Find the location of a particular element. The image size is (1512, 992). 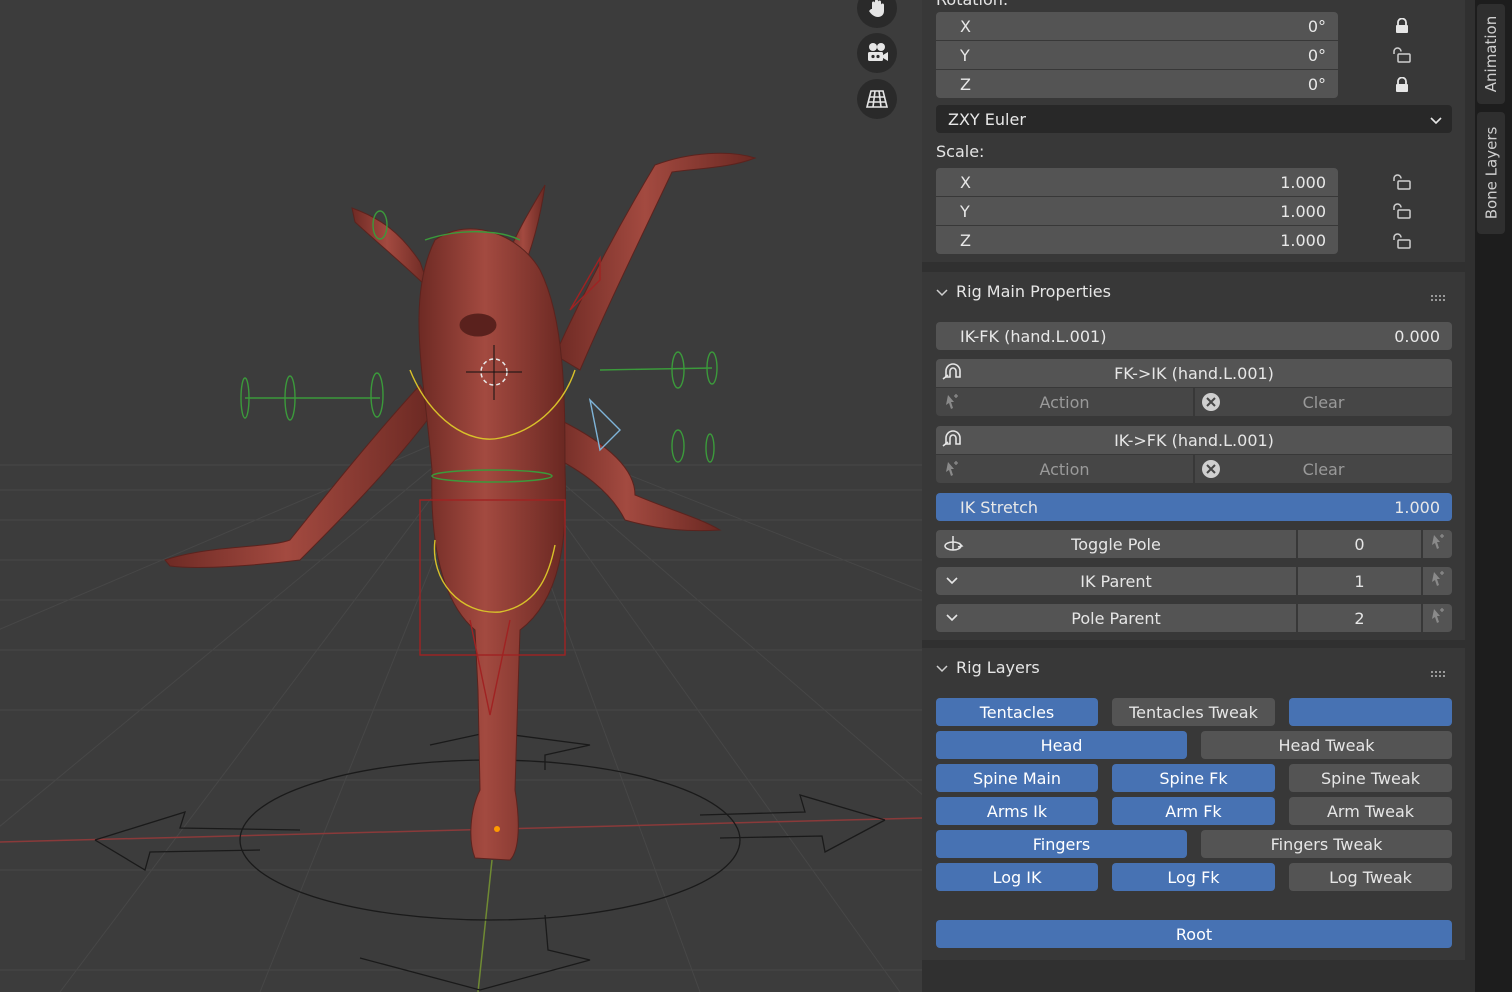

rotation-label: Rotation: is located at coordinates (972, 4).